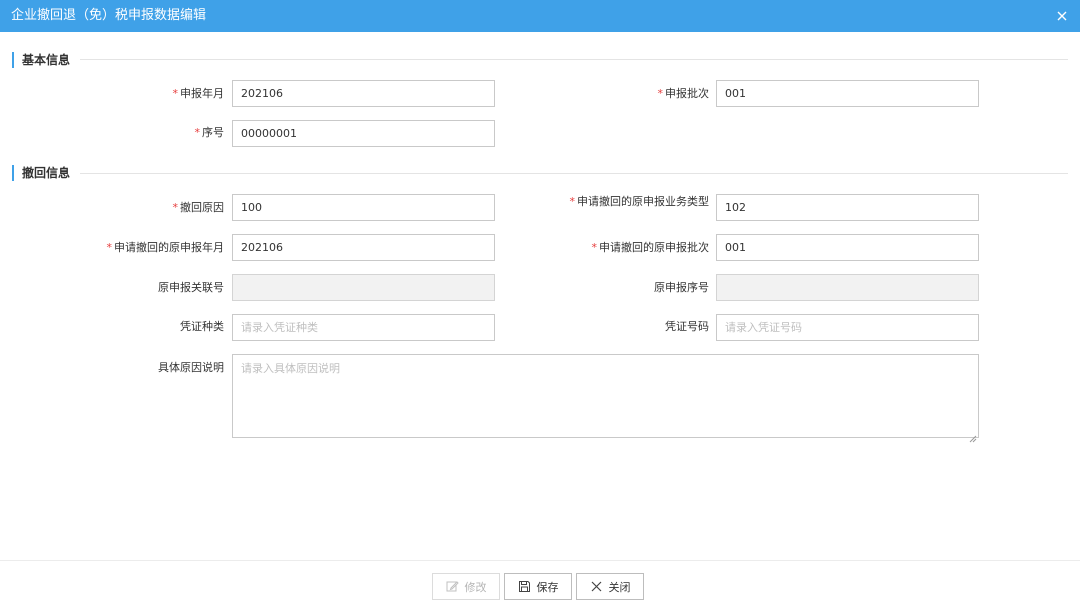  Describe the element at coordinates (209, 132) in the screenshot. I see `label-seq: * 序号` at that location.